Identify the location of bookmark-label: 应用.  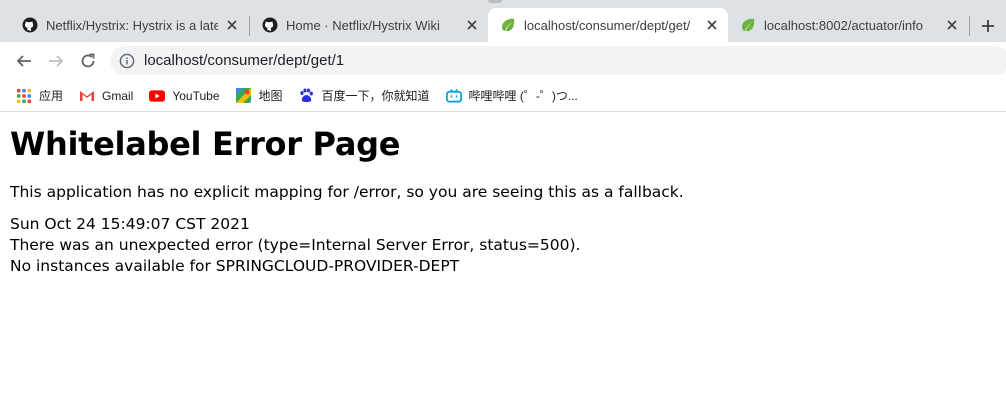
(51, 96).